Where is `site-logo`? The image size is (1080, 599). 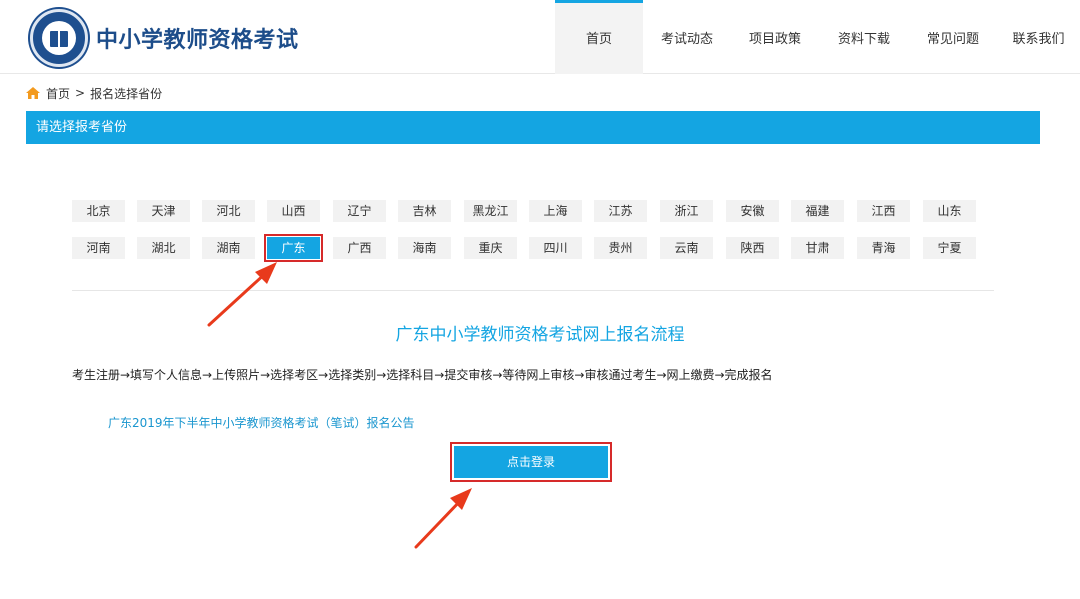 site-logo is located at coordinates (59, 38).